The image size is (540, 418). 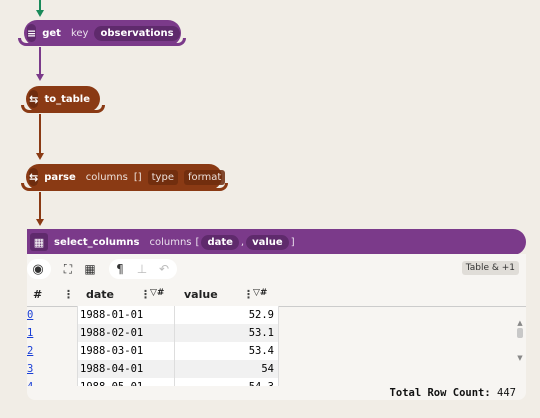 I want to click on eye-icon: ◉, so click(x=38, y=269).